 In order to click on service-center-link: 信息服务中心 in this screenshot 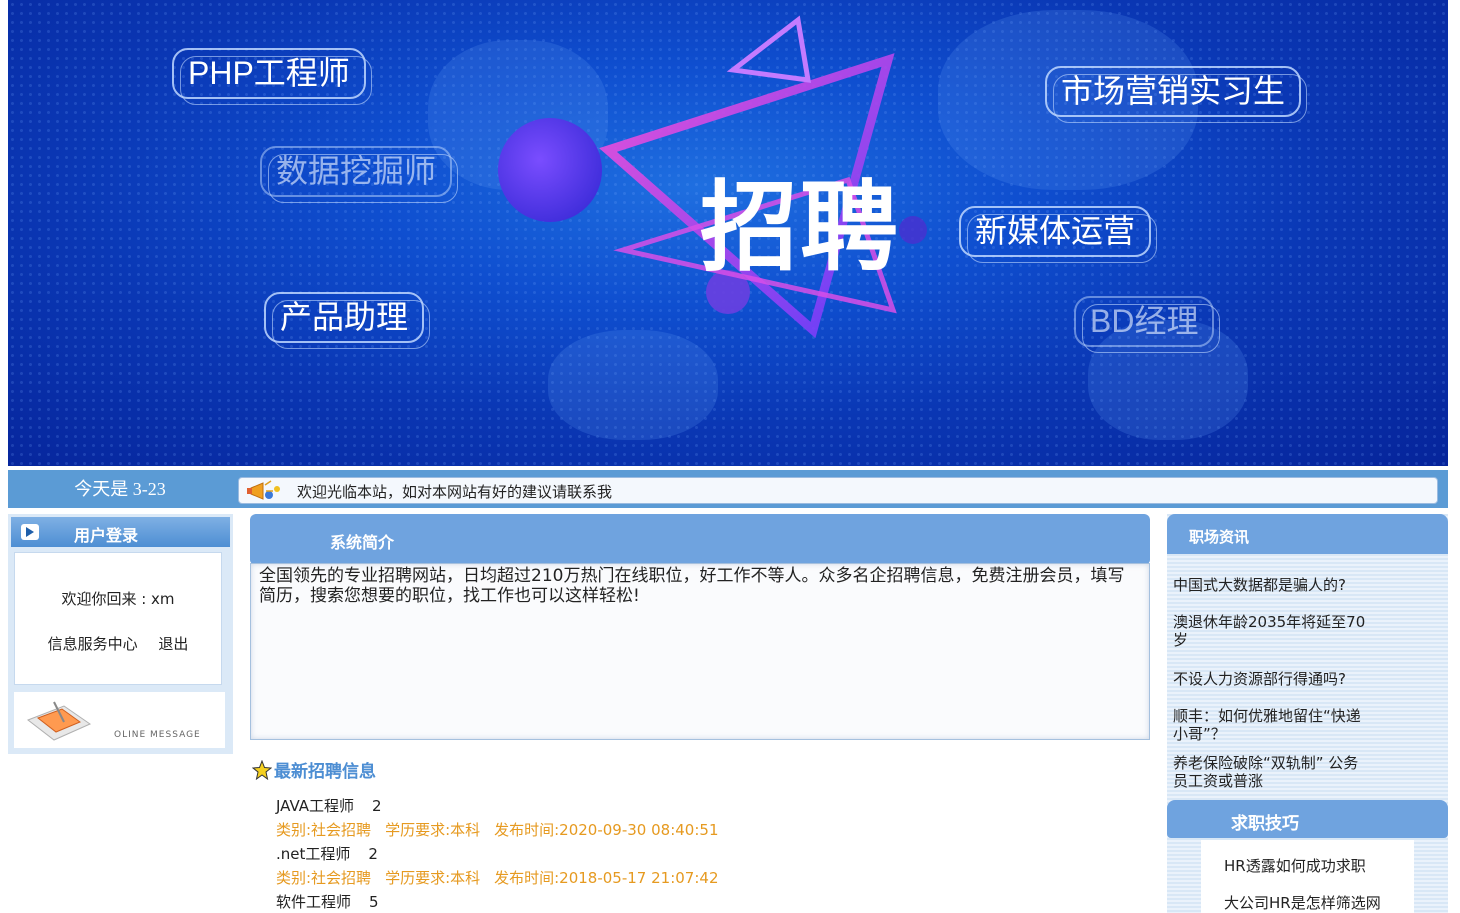, I will do `click(93, 644)`.